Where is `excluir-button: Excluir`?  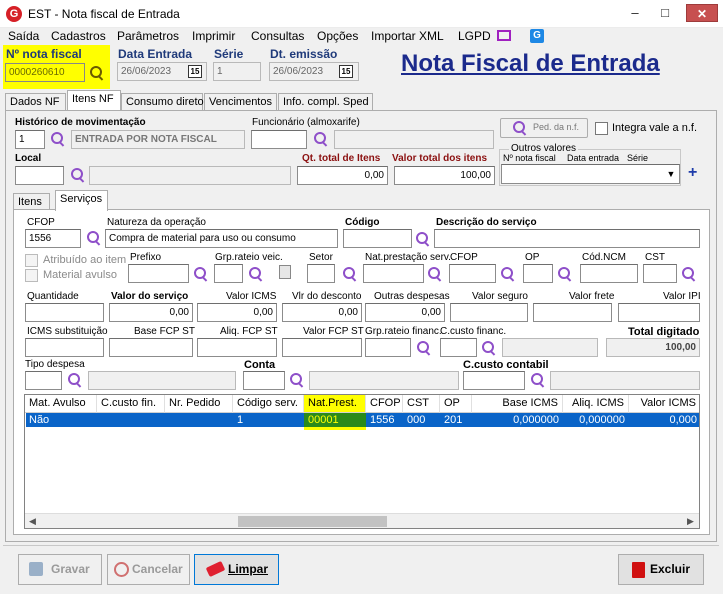 excluir-button: Excluir is located at coordinates (661, 569).